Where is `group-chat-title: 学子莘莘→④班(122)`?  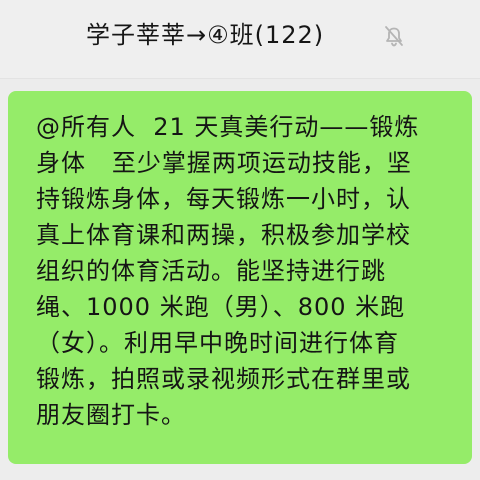
group-chat-title: 学子莘莘→④班(122) is located at coordinates (205, 35).